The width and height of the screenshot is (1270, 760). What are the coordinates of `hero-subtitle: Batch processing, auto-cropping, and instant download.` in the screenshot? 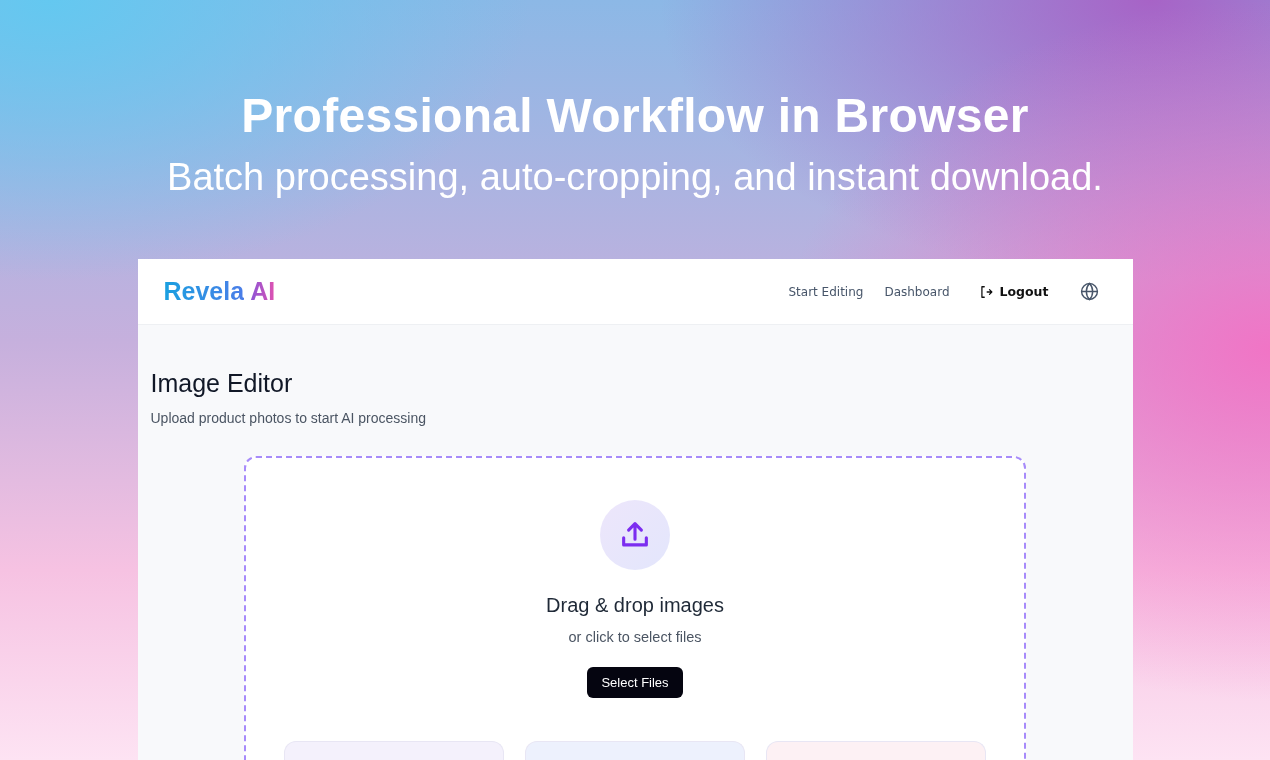 It's located at (635, 177).